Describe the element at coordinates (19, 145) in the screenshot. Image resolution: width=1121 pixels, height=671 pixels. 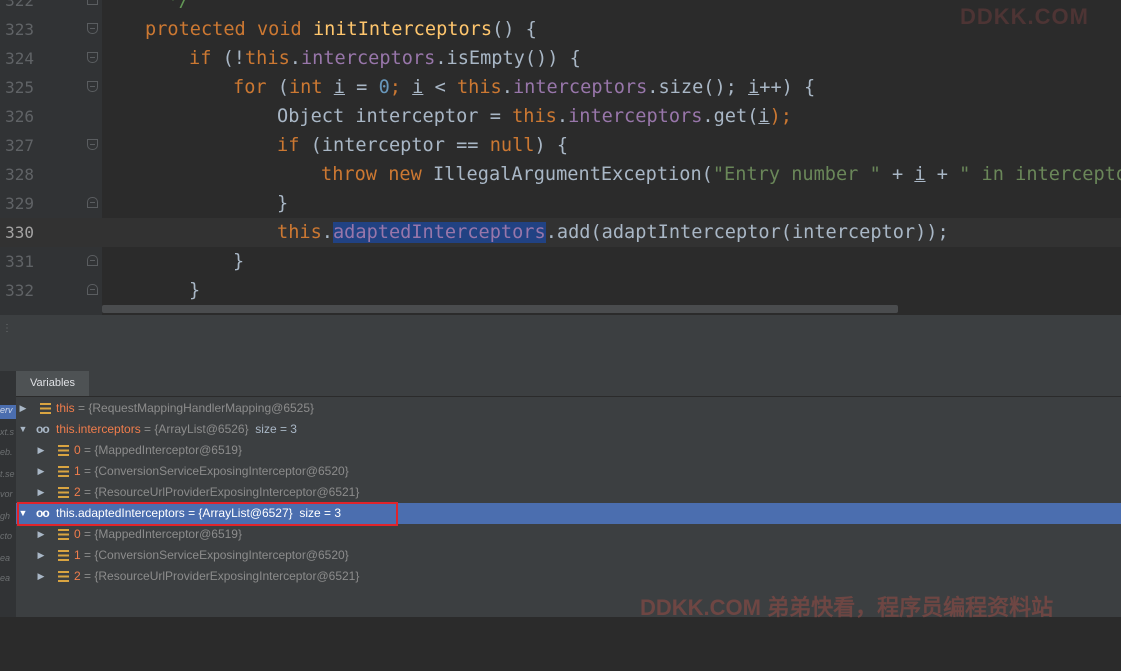
I see `line-number: 327` at that location.